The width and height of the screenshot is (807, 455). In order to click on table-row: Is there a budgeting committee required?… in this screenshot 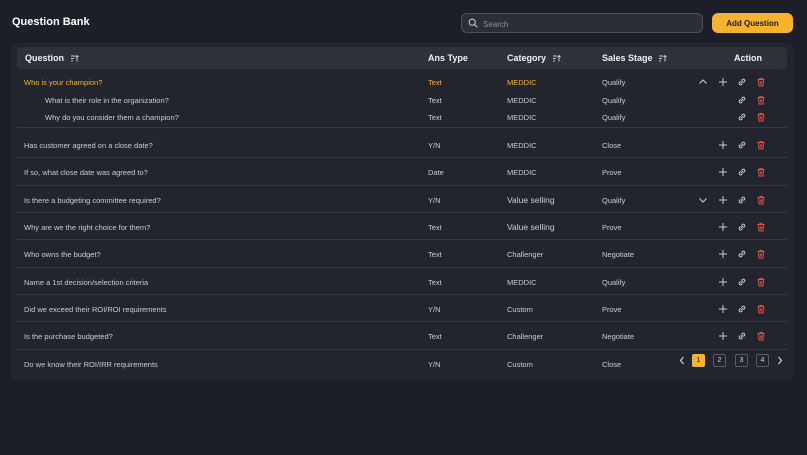, I will do `click(402, 200)`.